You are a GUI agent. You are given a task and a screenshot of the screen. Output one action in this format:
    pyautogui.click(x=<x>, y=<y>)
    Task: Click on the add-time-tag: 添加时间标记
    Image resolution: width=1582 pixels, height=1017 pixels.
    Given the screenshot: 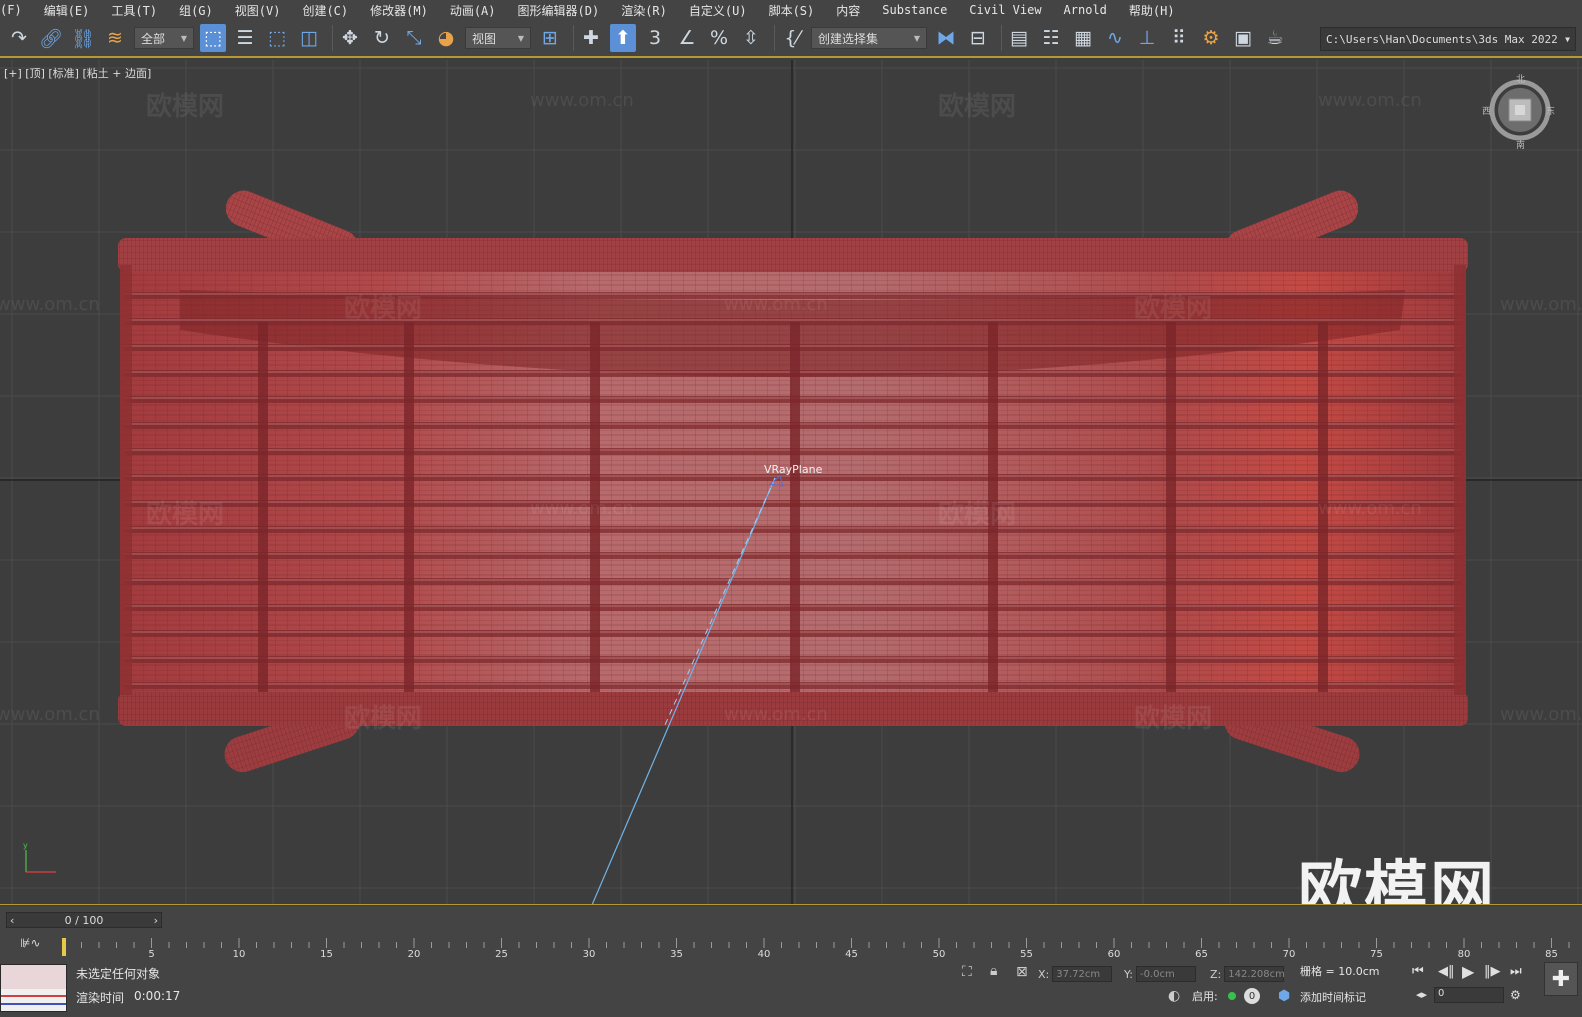 What is the action you would take?
    pyautogui.click(x=1333, y=997)
    